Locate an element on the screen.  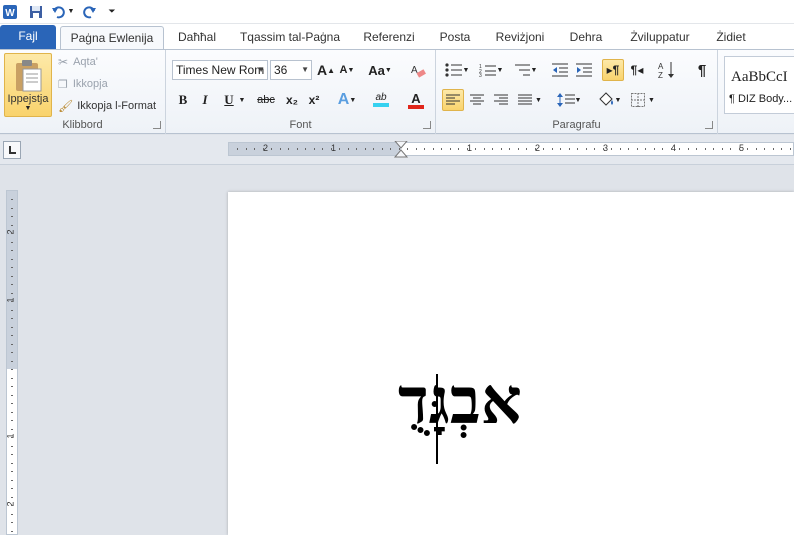
paragraph-group: ▼ 1 2 3 ▼ ▼ ▸¶ ¶◂ AZ ¶ ▼ ▼ ▼ ▼ Paragrafu is located at coordinates (577, 92).